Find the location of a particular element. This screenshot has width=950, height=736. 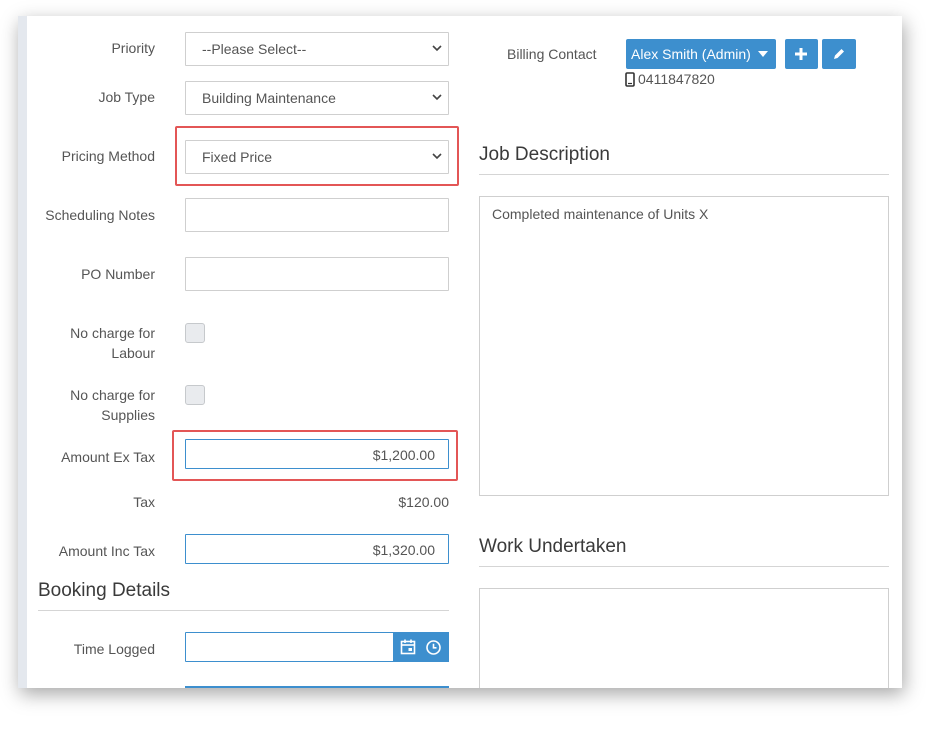

scheduling-notes-input is located at coordinates (317, 215).